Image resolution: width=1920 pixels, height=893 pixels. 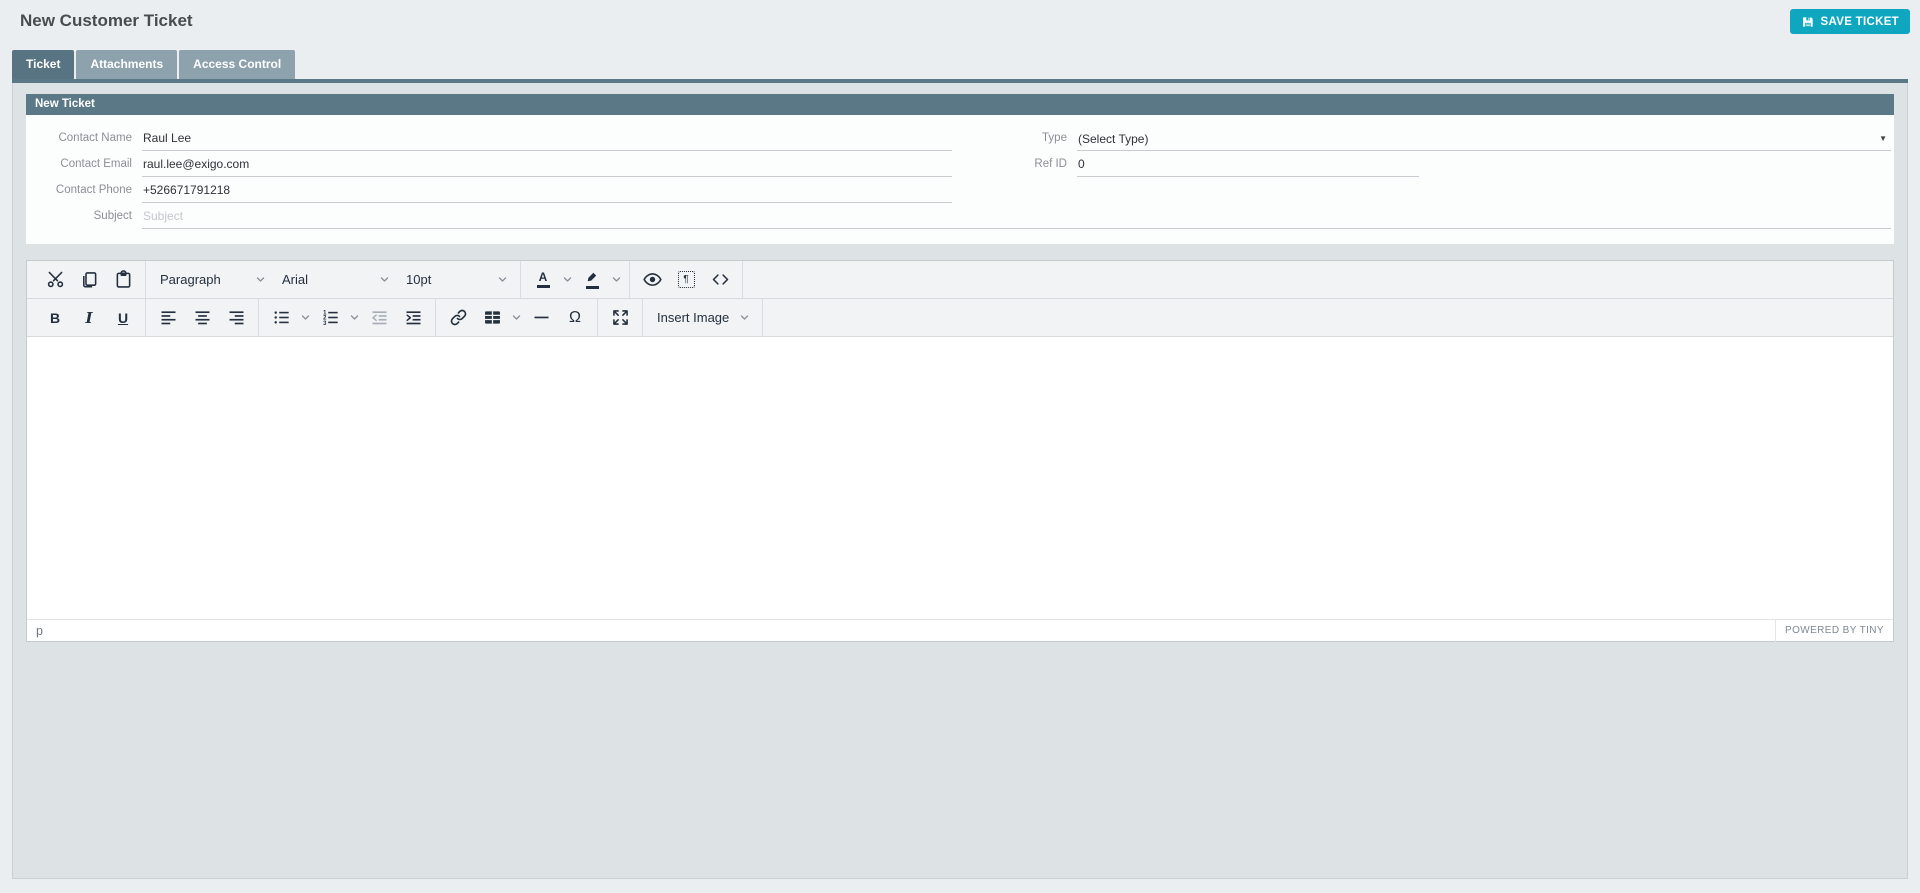 I want to click on align-right-icon, so click(x=236, y=317).